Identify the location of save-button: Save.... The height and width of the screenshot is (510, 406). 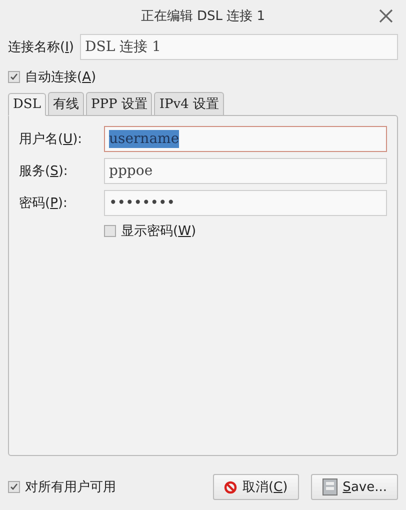
(354, 487).